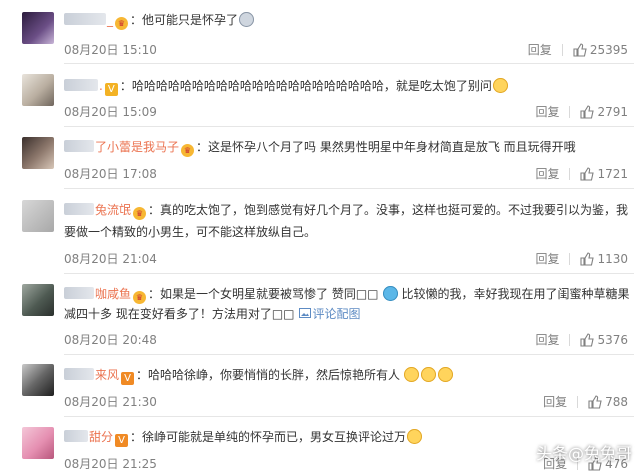 The width and height of the screenshot is (642, 474). What do you see at coordinates (110, 340) in the screenshot?
I see `comment-time: 08月20日 20:48` at bounding box center [110, 340].